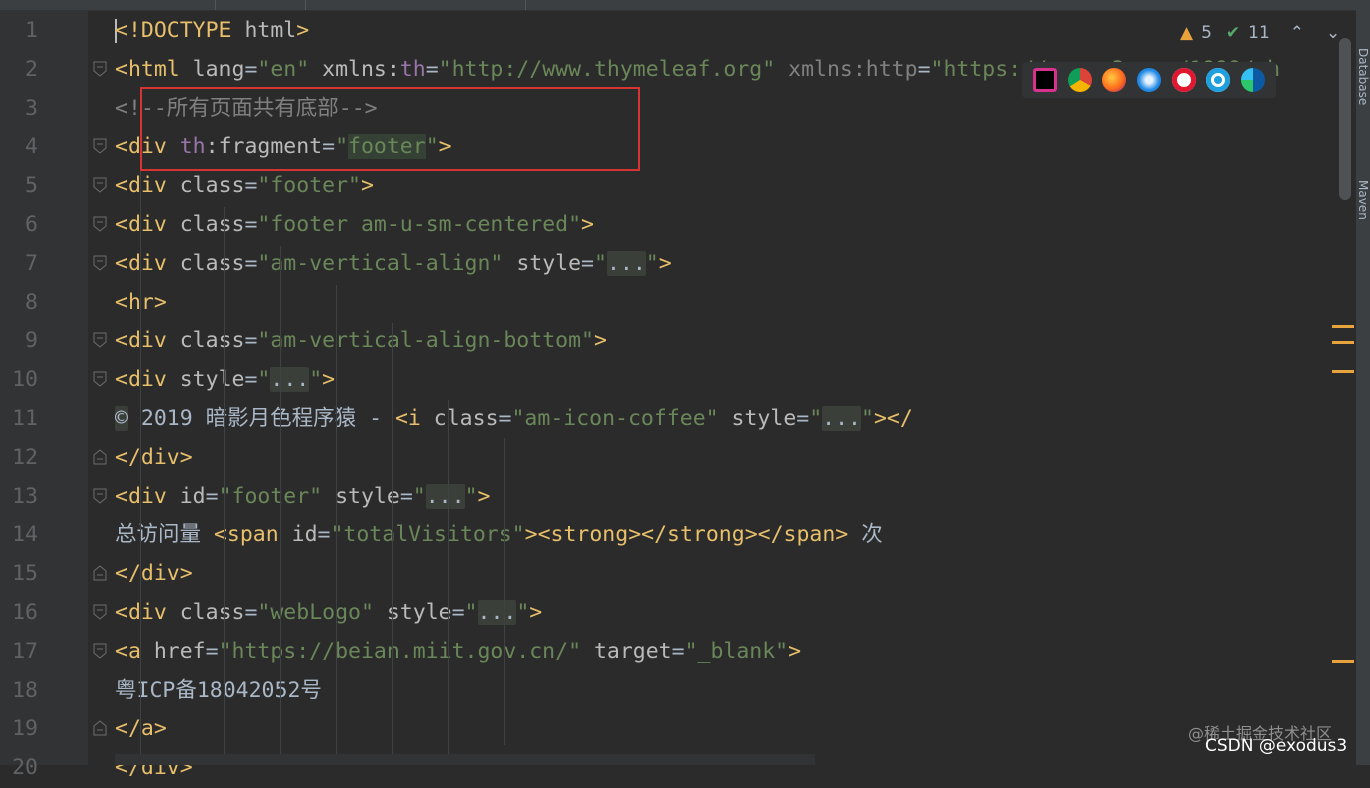 This screenshot has width=1370, height=788. I want to click on safari-icon, so click(1148, 80).